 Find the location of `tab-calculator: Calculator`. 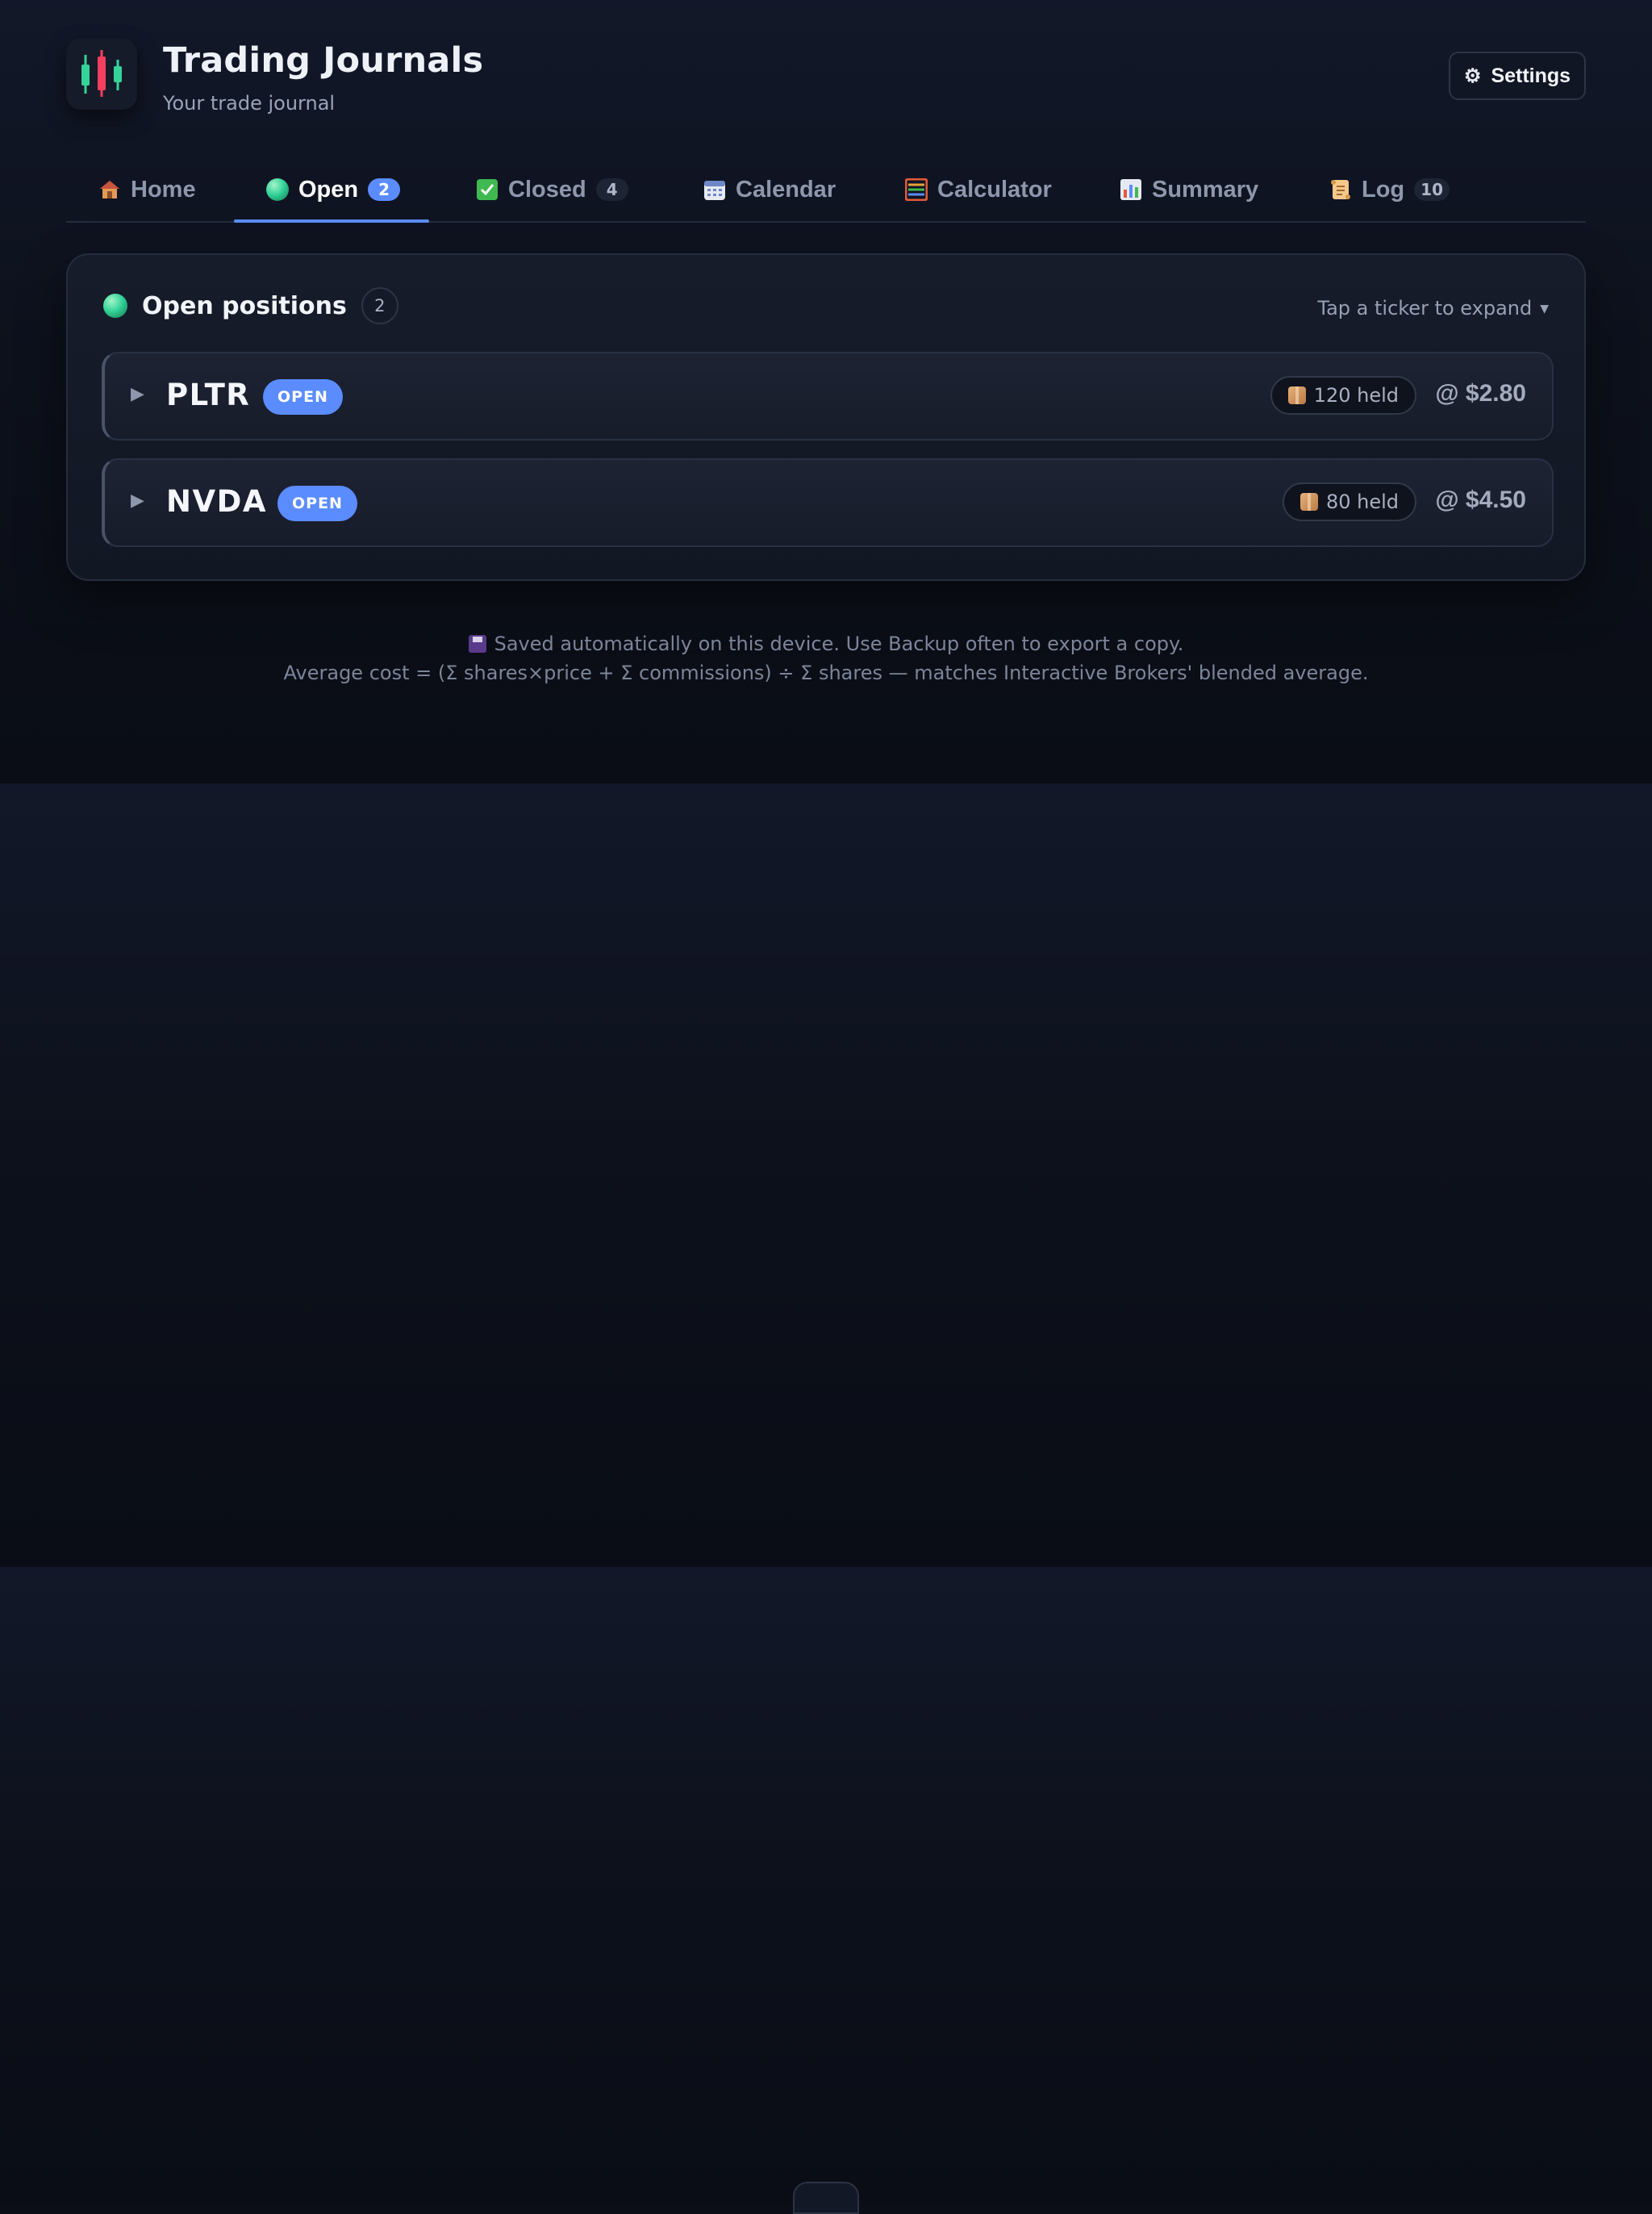

tab-calculator: Calculator is located at coordinates (978, 189).